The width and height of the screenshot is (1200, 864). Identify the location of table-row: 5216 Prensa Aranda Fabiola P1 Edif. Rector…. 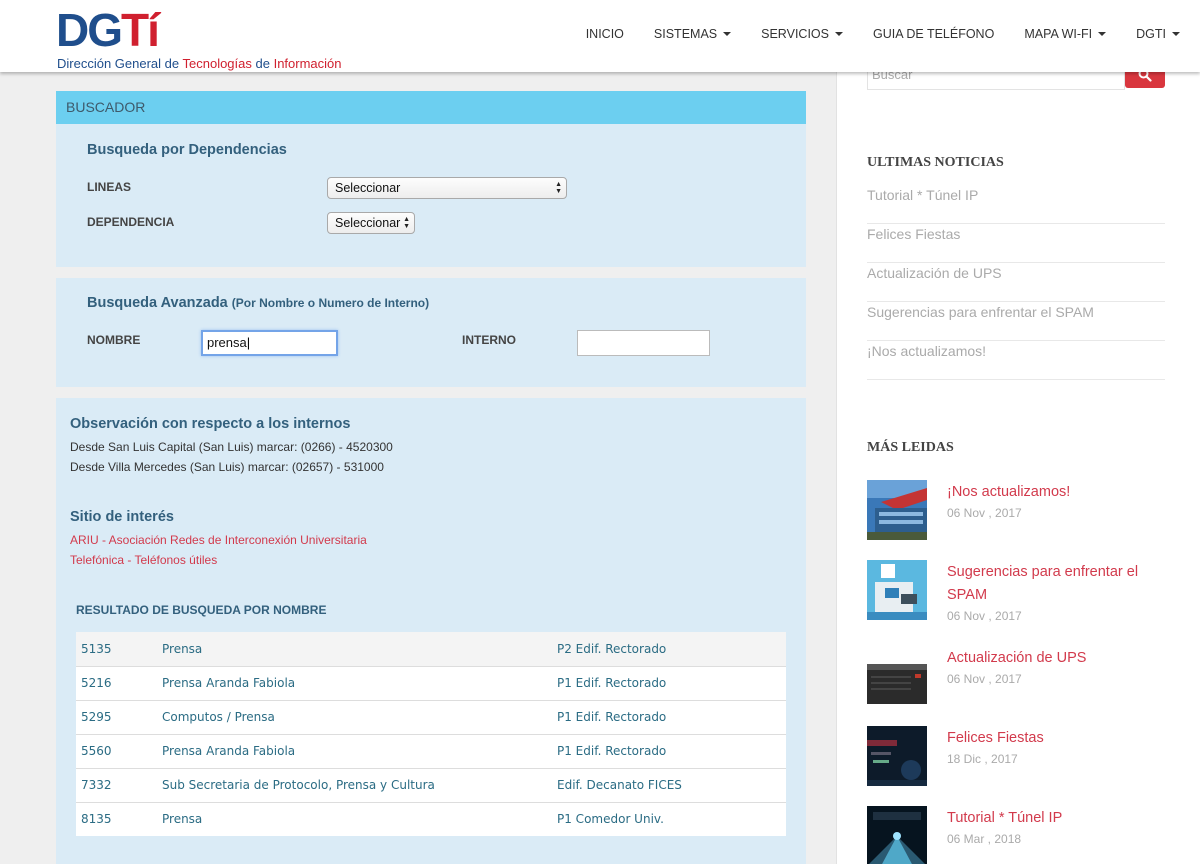
(431, 682).